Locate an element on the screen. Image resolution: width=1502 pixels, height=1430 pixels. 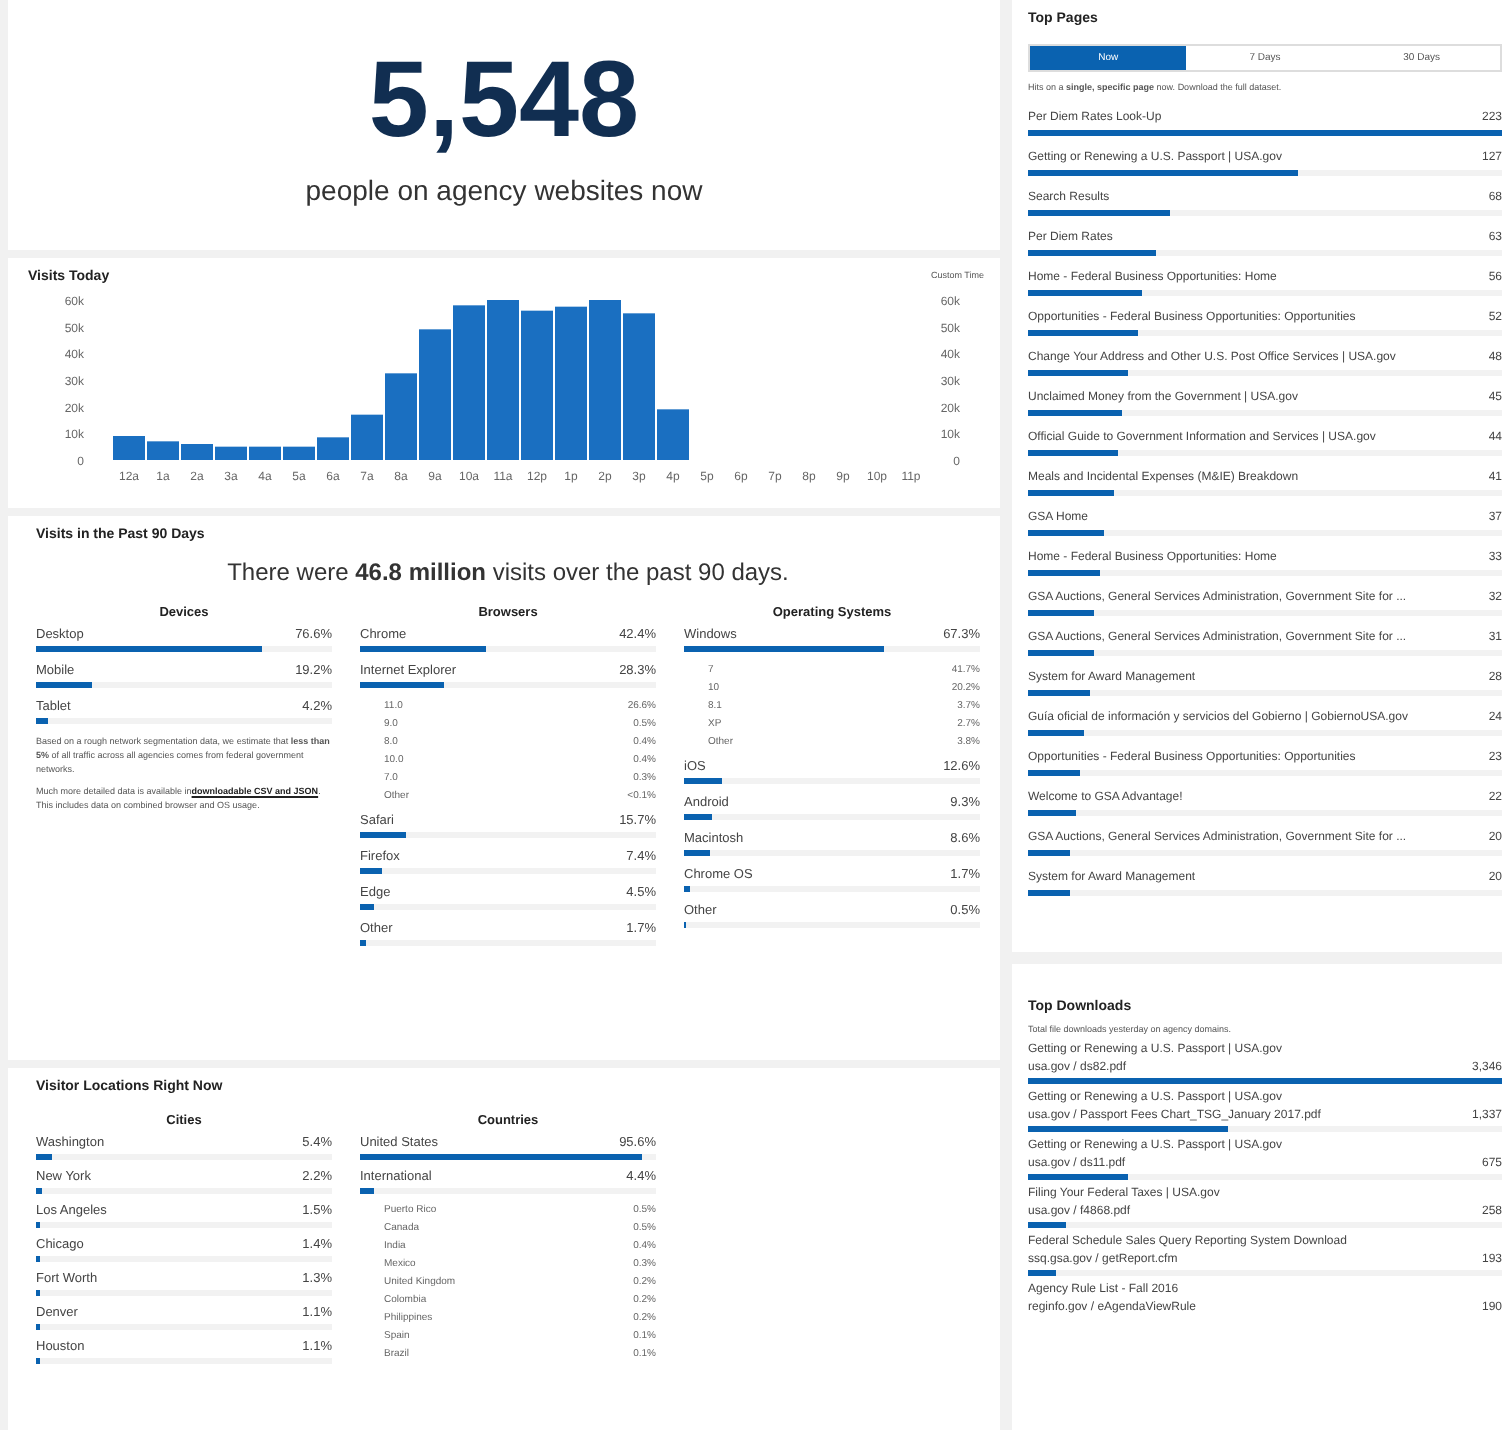
visitor-caption: people on agency websites now is located at coordinates (504, 189).